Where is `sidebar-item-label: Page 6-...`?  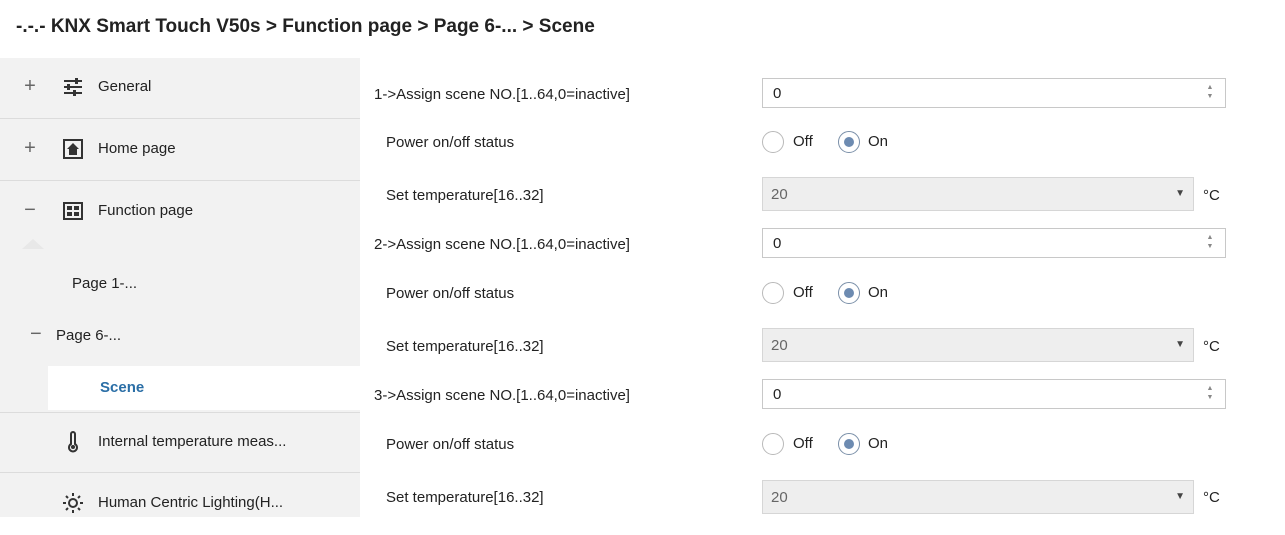 sidebar-item-label: Page 6-... is located at coordinates (89, 335).